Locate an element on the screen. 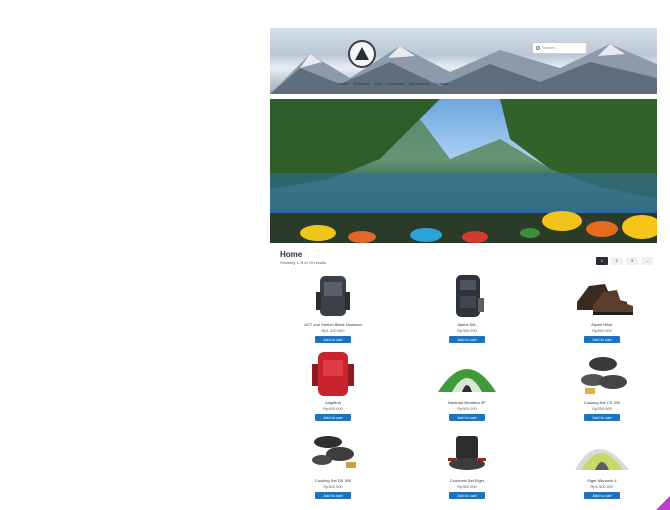 The height and width of the screenshot is (510, 670). product-name: Cooking Set DS 300 is located at coordinates (333, 480).